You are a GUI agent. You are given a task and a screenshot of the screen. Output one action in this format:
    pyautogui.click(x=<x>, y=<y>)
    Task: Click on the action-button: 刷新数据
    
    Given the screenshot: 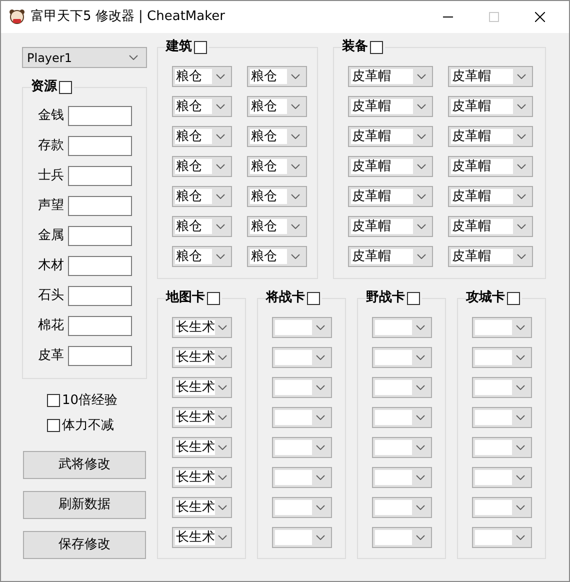 What is the action you would take?
    pyautogui.click(x=84, y=505)
    